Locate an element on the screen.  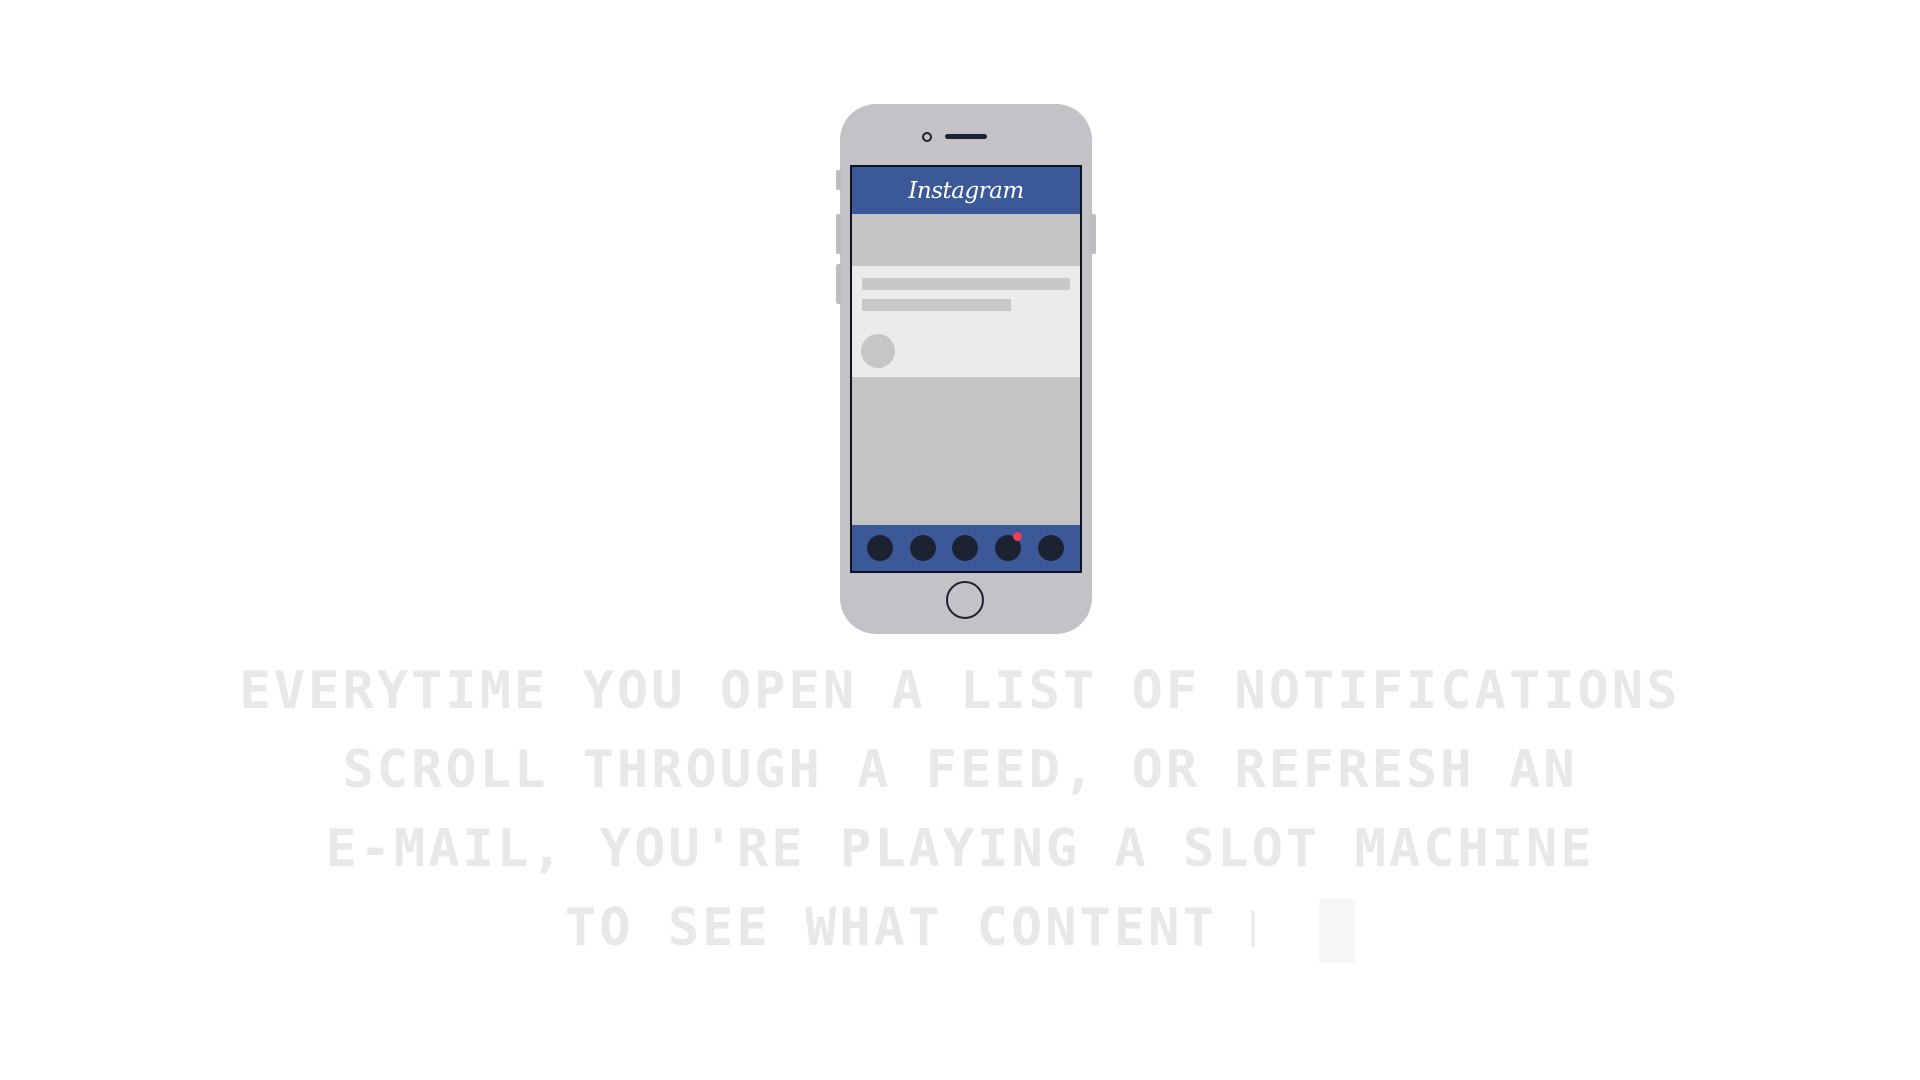
app-header: Instagram is located at coordinates (966, 190).